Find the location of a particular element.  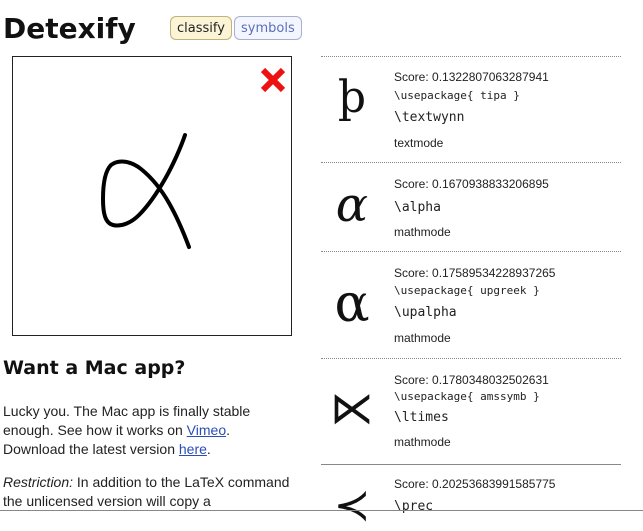

result-command: \alpha is located at coordinates (417, 207).